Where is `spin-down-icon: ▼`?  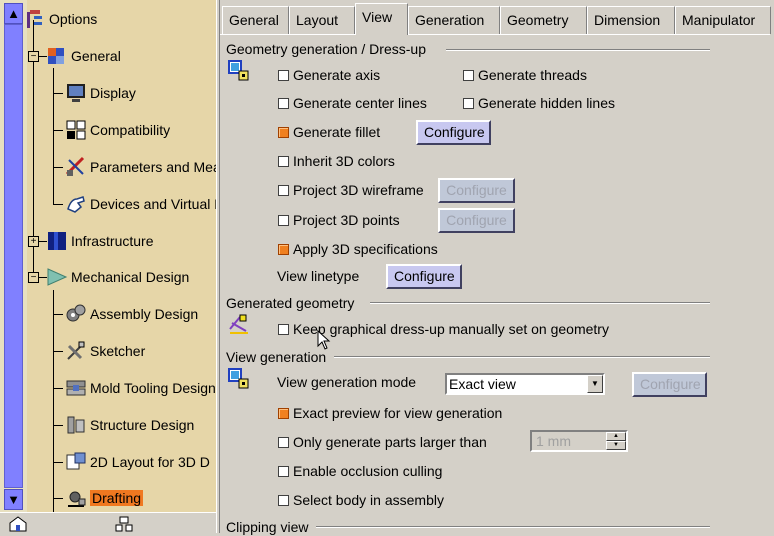
spin-down-icon: ▼ is located at coordinates (616, 445).